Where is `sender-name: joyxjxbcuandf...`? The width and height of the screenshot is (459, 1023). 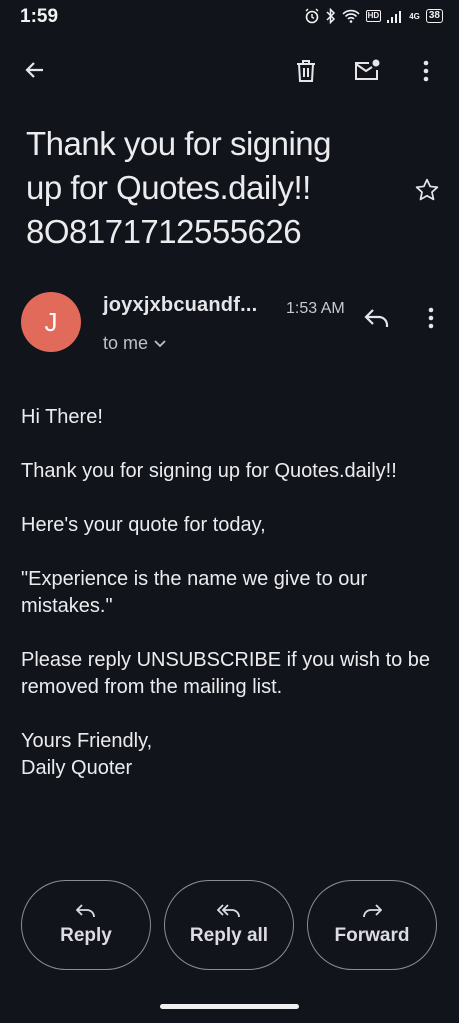 sender-name: joyxjxbcuandf... is located at coordinates (180, 305).